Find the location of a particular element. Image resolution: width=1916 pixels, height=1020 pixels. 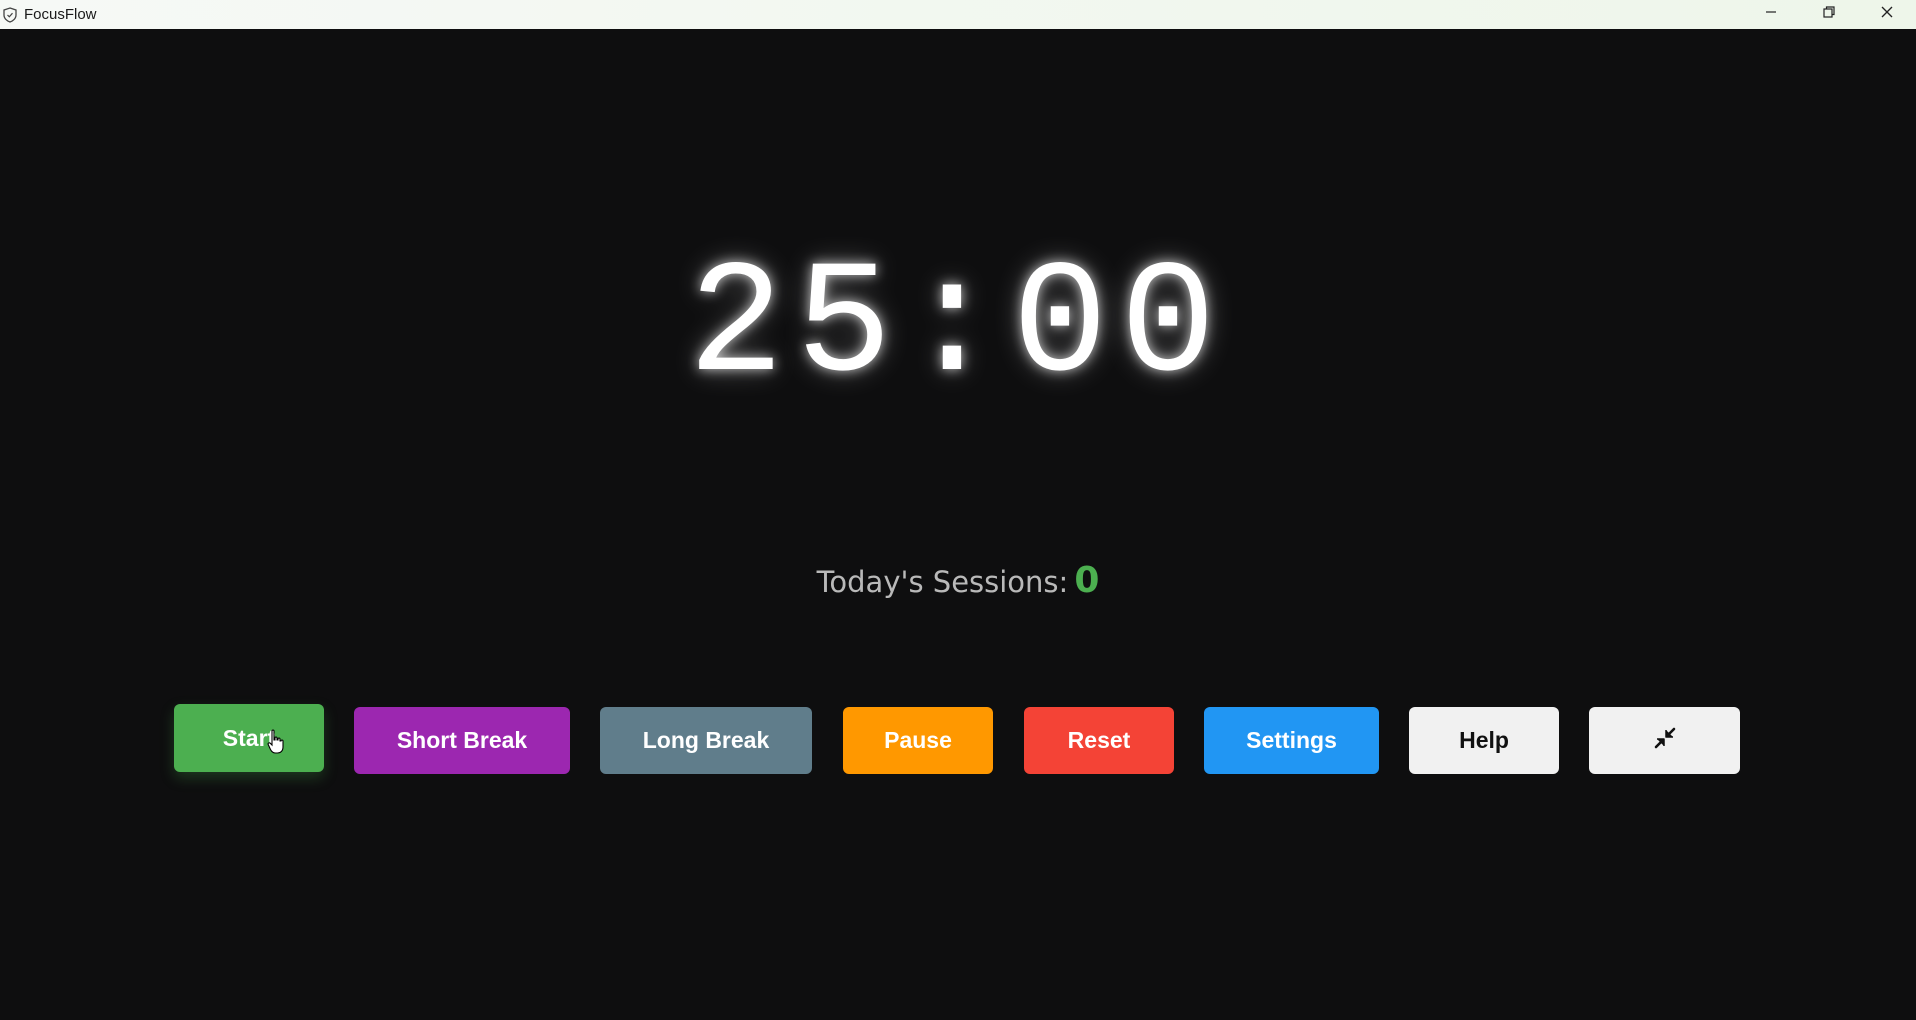

restore-icon is located at coordinates (1829, 14).